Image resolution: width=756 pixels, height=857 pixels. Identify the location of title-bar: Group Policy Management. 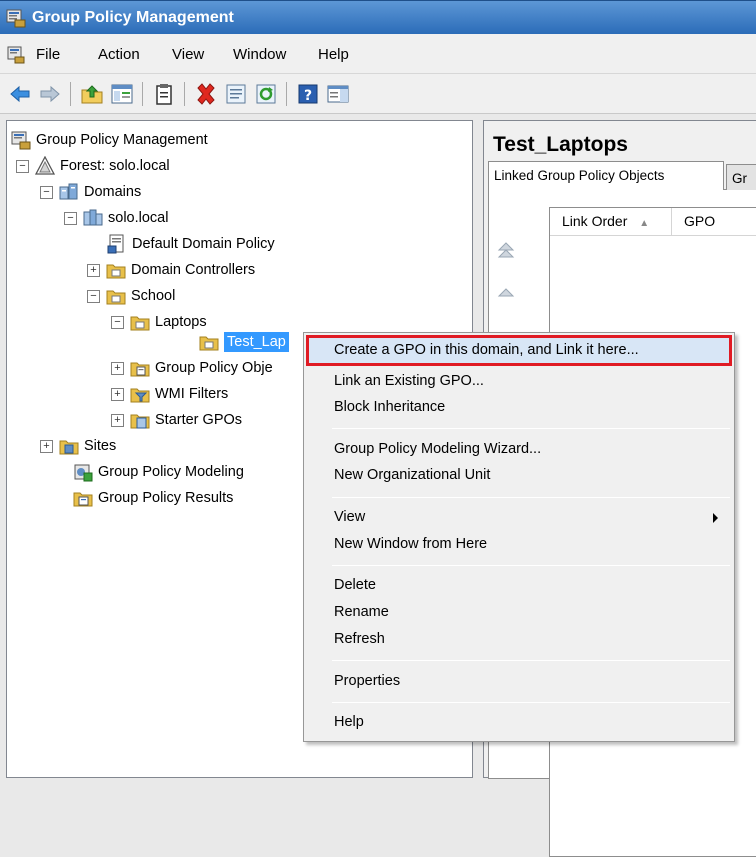
(378, 17).